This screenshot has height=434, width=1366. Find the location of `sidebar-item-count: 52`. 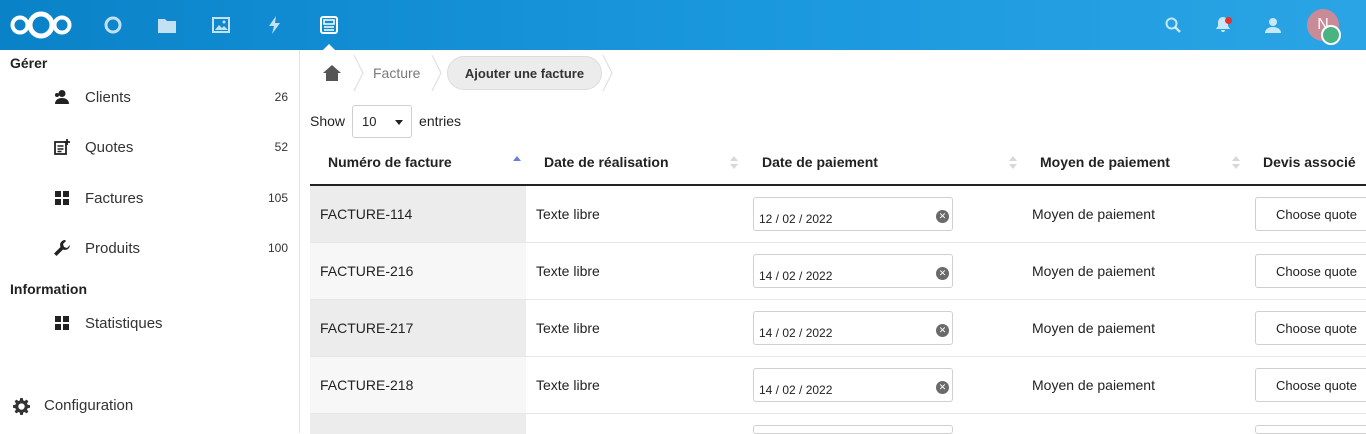

sidebar-item-count: 52 is located at coordinates (281, 147).